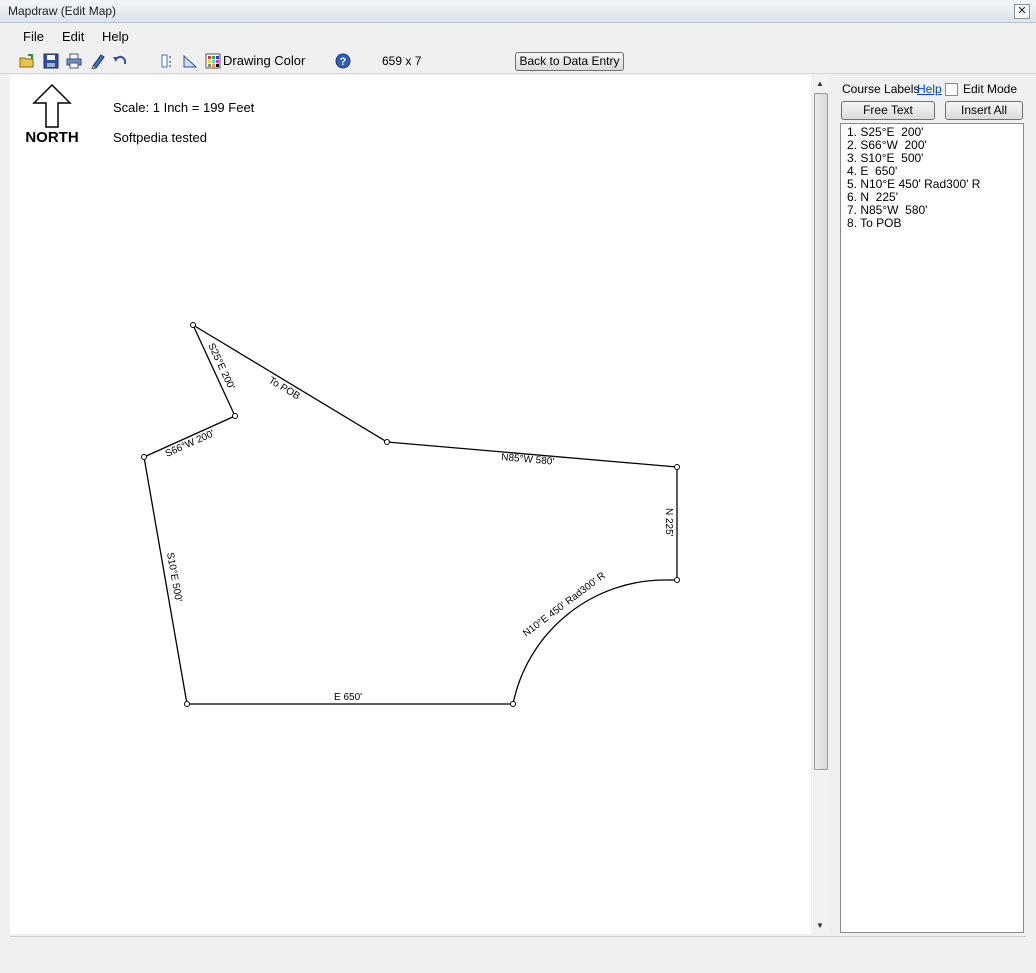 The width and height of the screenshot is (1036, 973). I want to click on course-label-6: N 225', so click(668, 522).